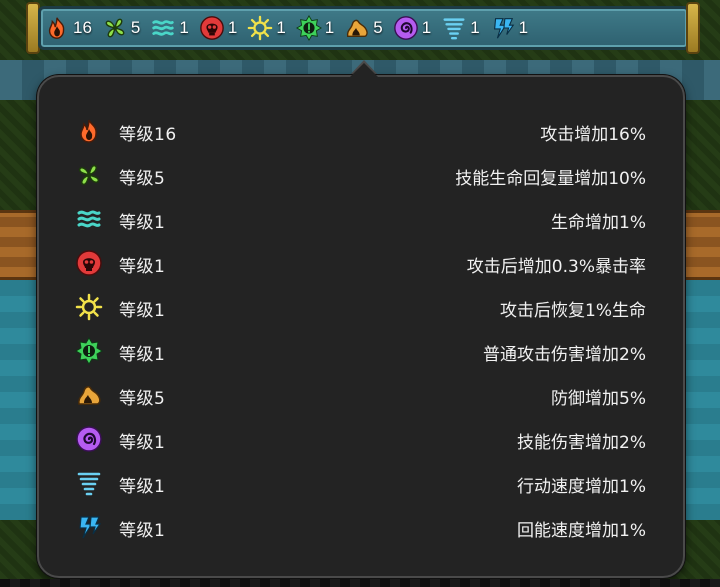  Describe the element at coordinates (573, 311) in the screenshot. I see `buff-effect: 攻击后恢复1%生命` at that location.